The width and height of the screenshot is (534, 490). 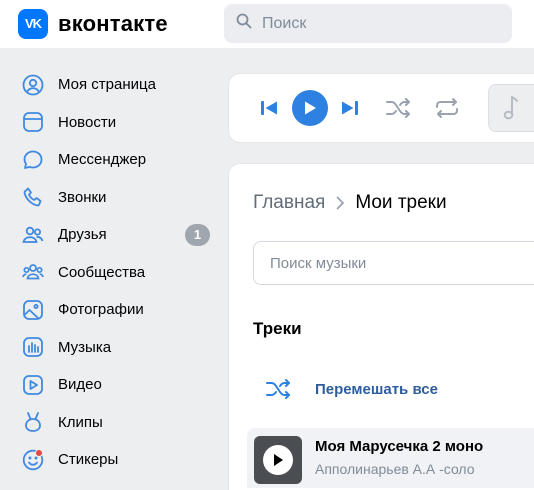 I want to click on current-track-cover, so click(x=511, y=108).